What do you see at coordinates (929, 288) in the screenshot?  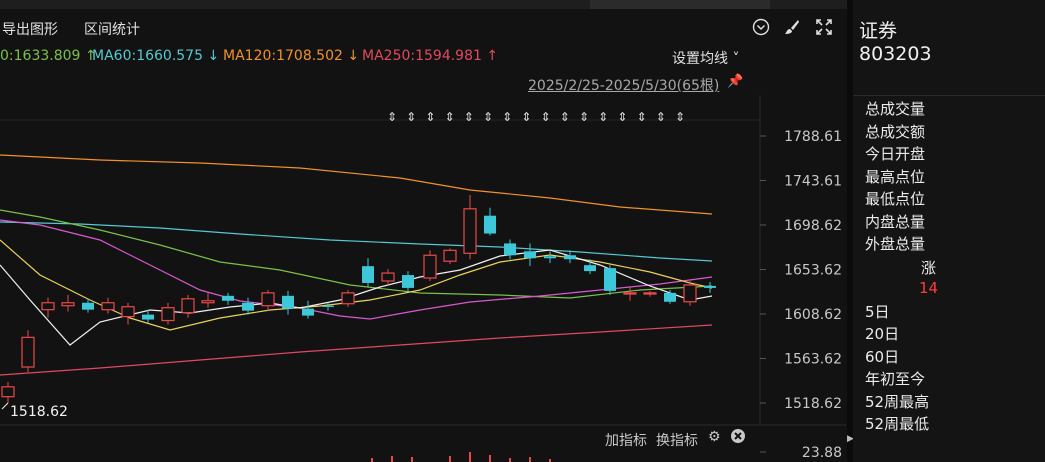 I see `rise-count-value: 14` at bounding box center [929, 288].